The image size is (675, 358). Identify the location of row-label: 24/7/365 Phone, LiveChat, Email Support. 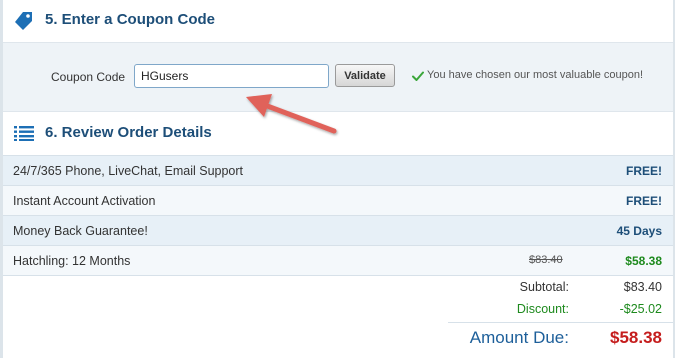
(128, 171).